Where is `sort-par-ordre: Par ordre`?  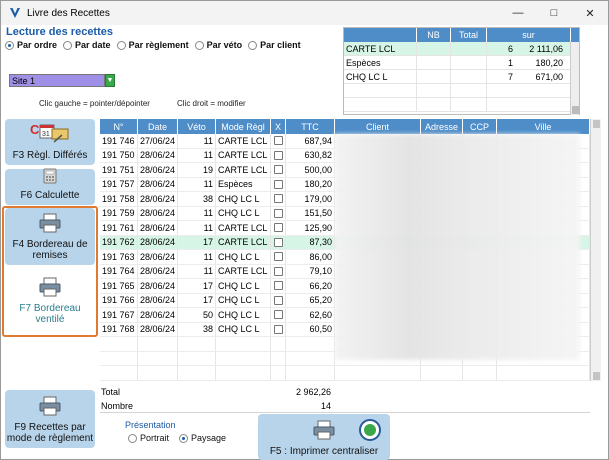
sort-par-ordre: Par ordre is located at coordinates (31, 45).